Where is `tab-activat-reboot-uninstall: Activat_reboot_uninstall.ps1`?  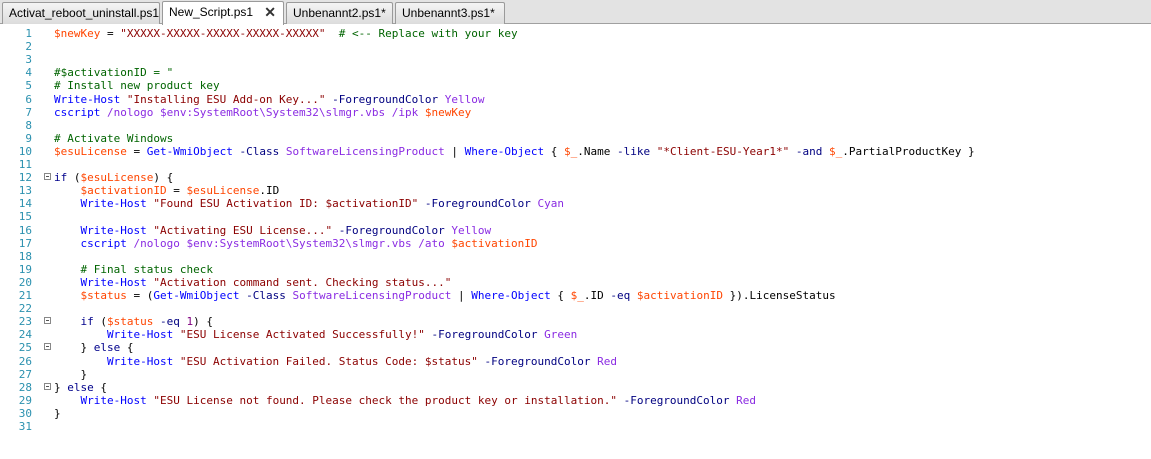
tab-activat-reboot-uninstall: Activat_reboot_uninstall.ps1 is located at coordinates (81, 13).